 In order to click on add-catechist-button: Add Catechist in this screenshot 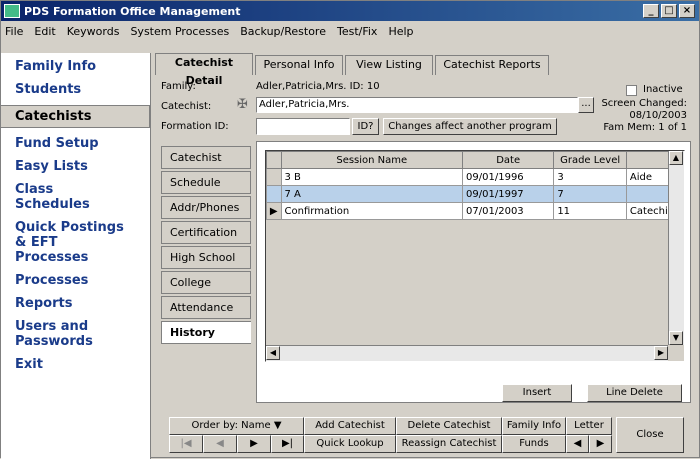, I will do `click(350, 426)`.